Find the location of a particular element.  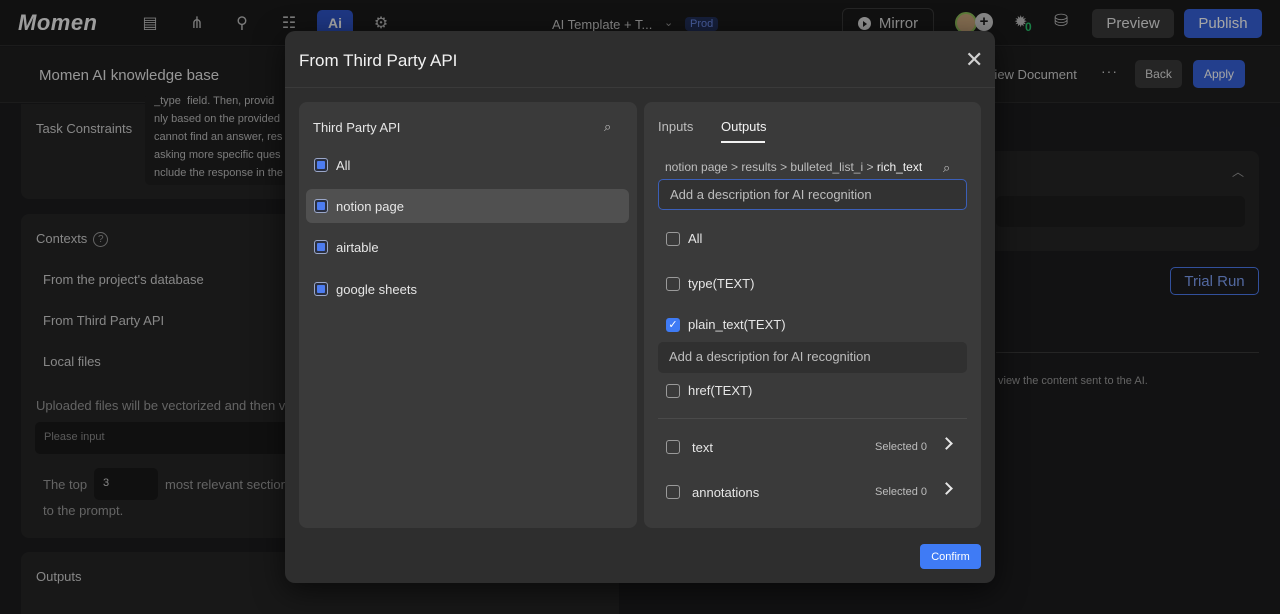

field-label: type(TEXT) is located at coordinates (721, 283).